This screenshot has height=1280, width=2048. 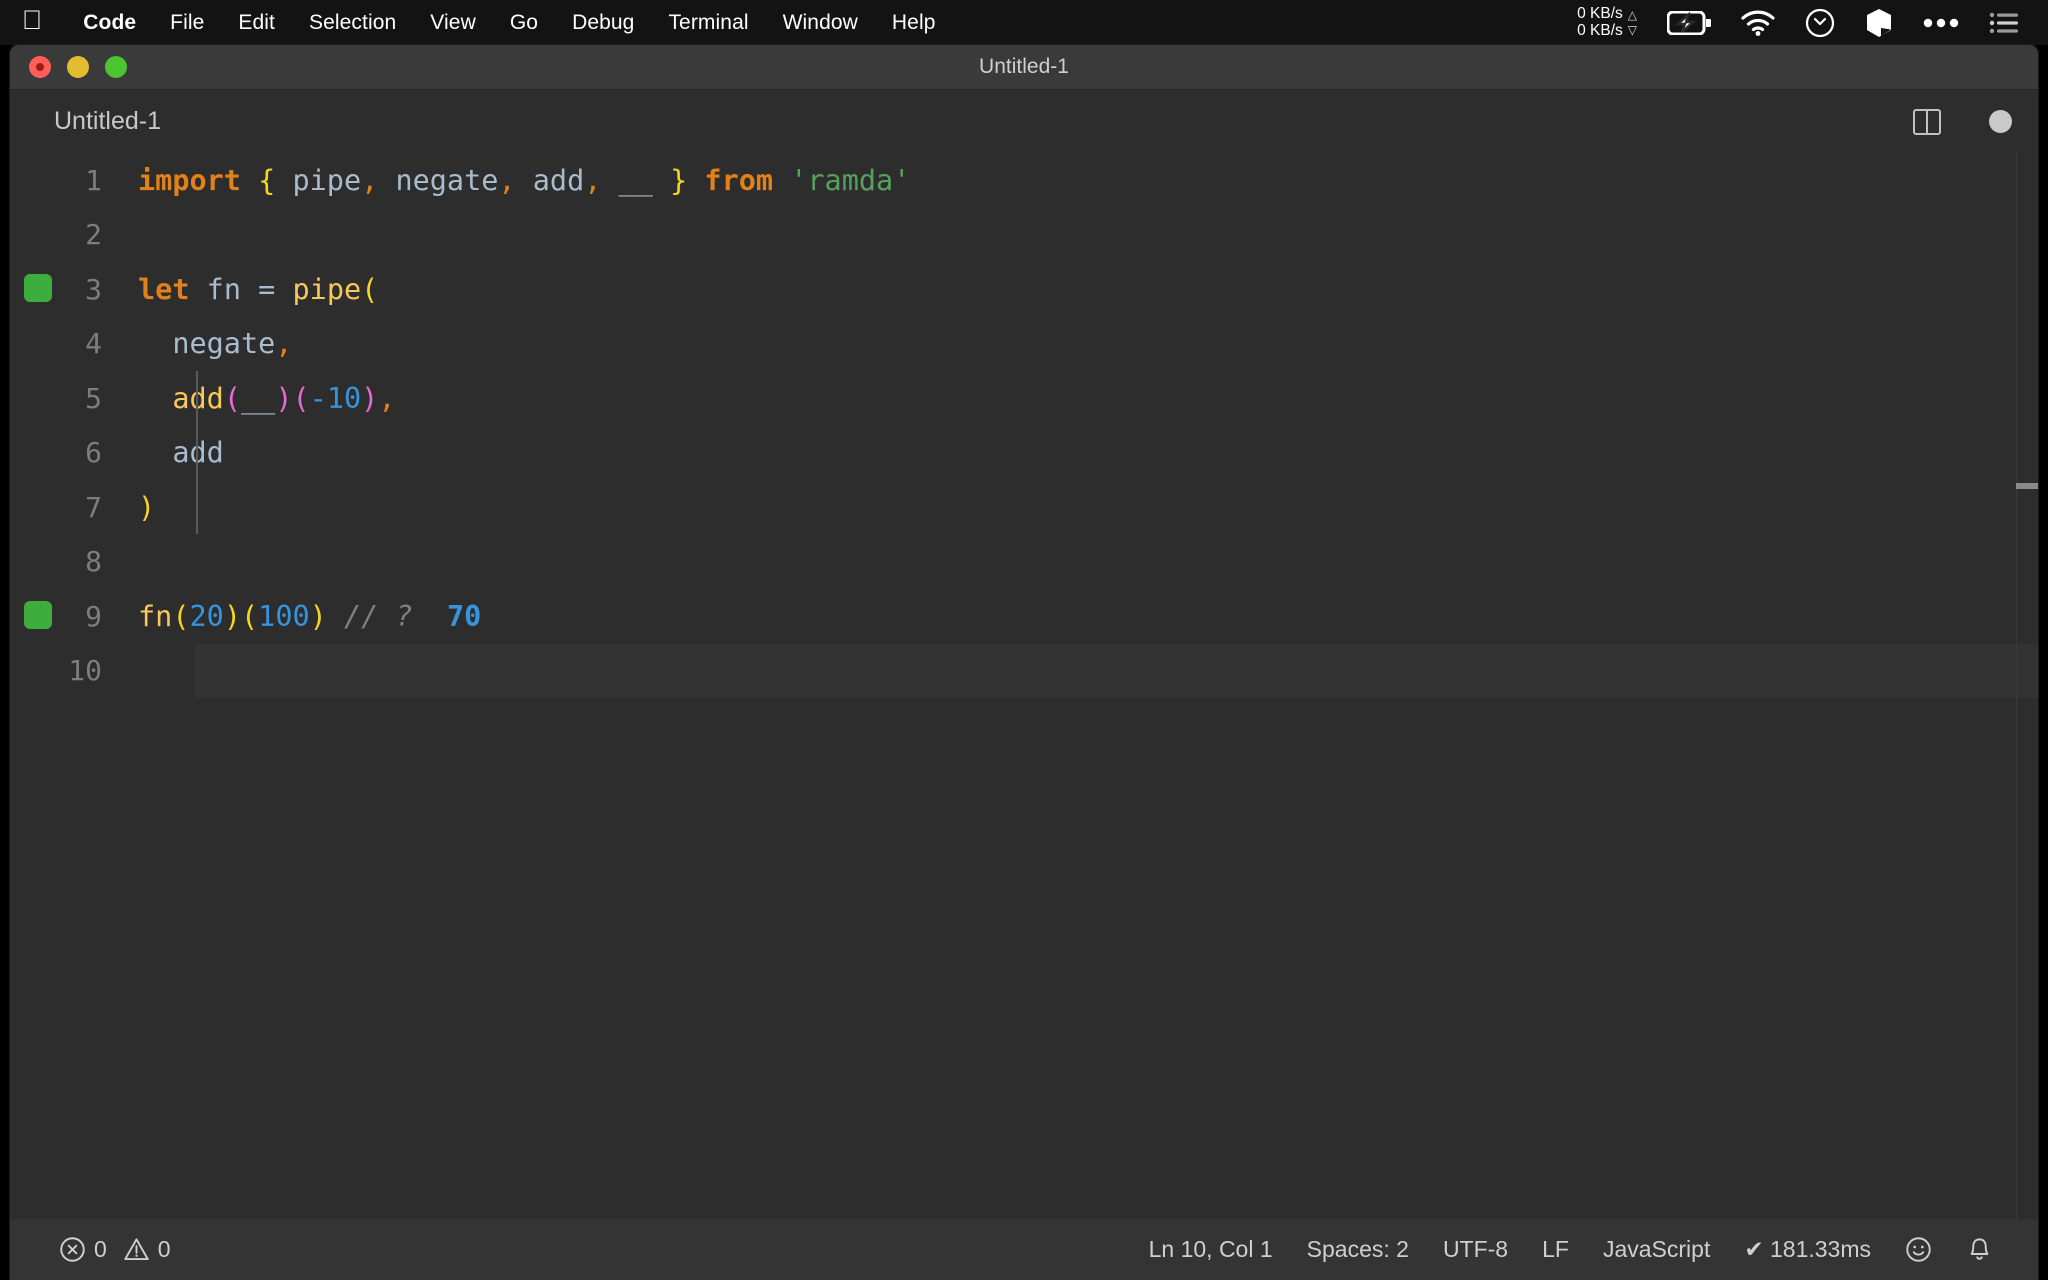 What do you see at coordinates (109, 23) in the screenshot?
I see `menu-item-code: Code` at bounding box center [109, 23].